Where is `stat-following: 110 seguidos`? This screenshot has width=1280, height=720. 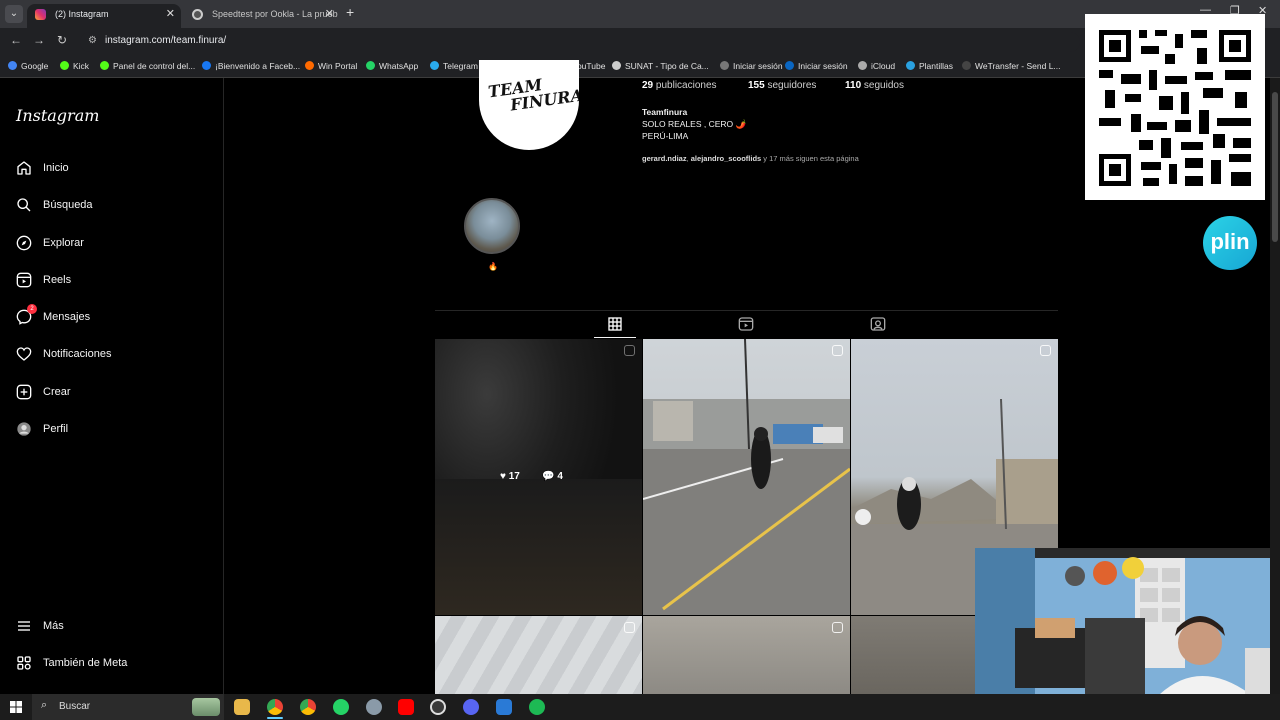
stat-following: 110 seguidos is located at coordinates (874, 85).